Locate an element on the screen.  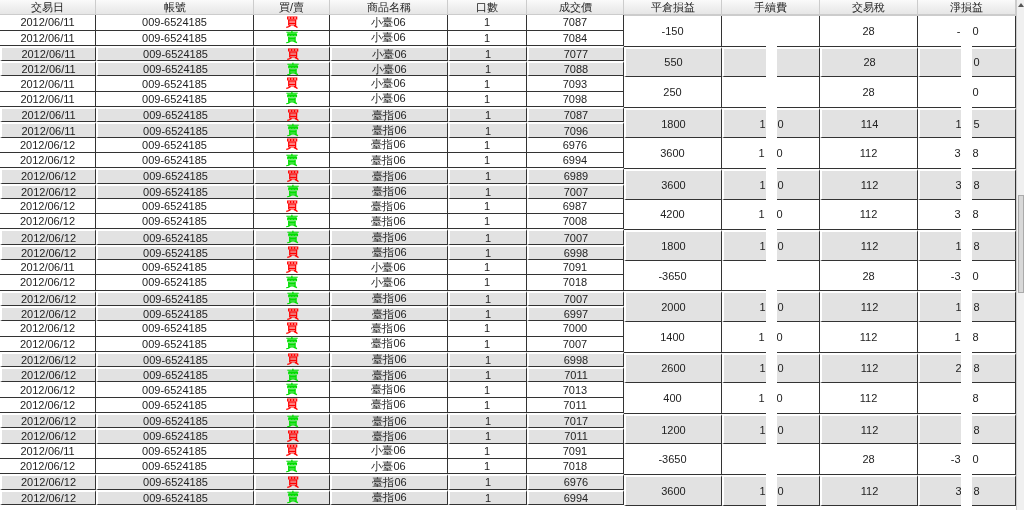
column-header: 口數 is located at coordinates (487, 8).